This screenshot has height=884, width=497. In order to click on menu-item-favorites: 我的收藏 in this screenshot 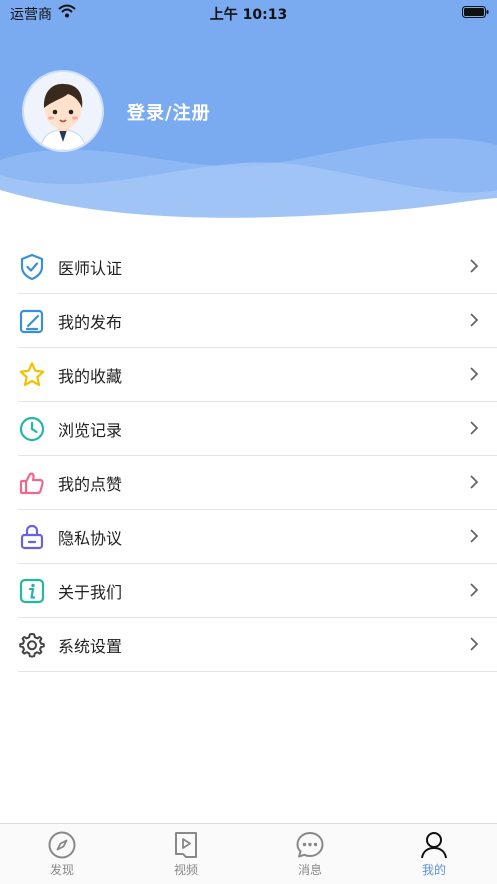, I will do `click(257, 375)`.